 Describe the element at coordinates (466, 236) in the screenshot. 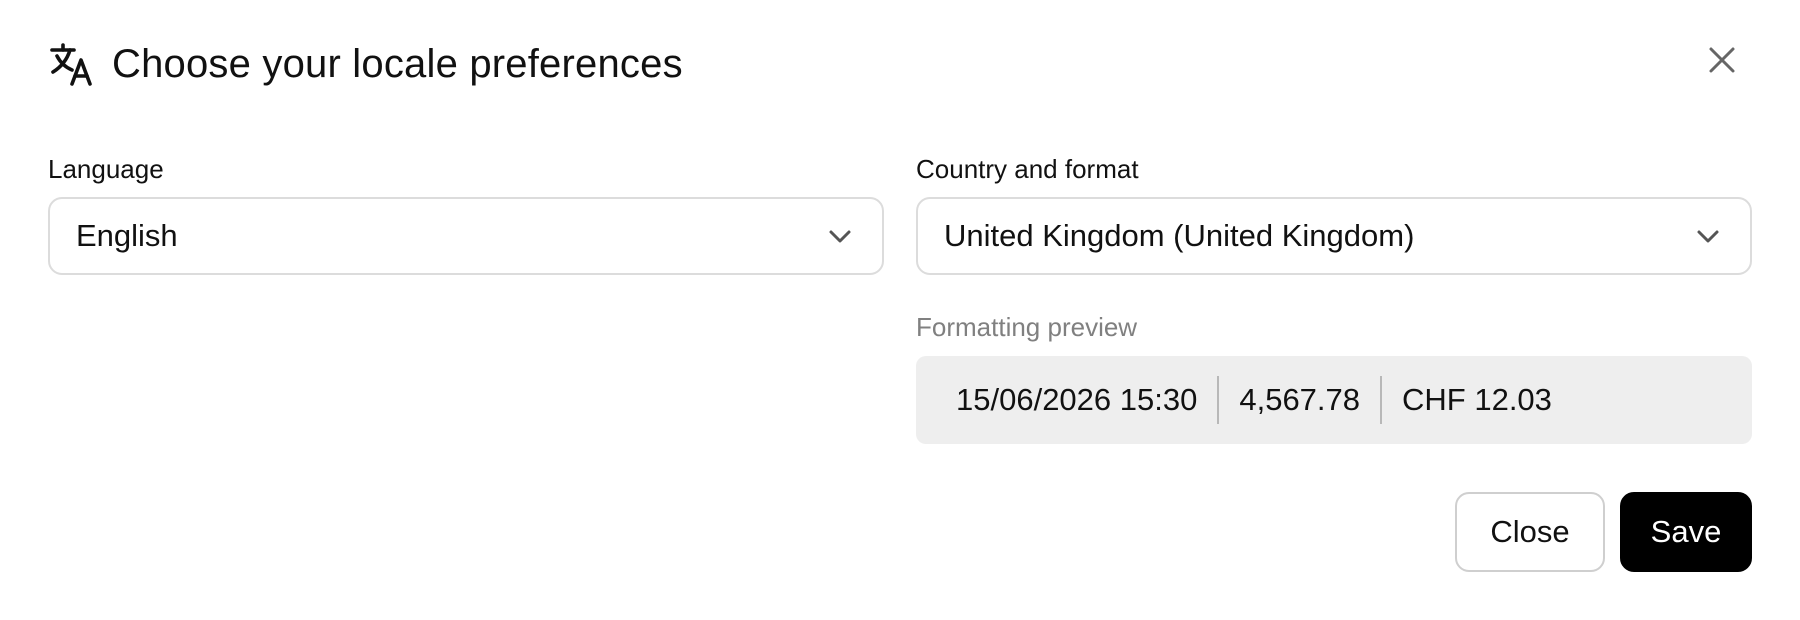

I see `language-select: English` at that location.